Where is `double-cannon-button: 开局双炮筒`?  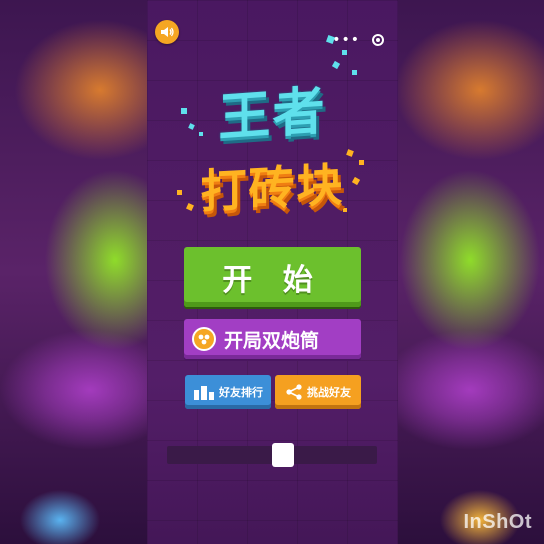 double-cannon-button: 开局双炮筒 is located at coordinates (272, 339).